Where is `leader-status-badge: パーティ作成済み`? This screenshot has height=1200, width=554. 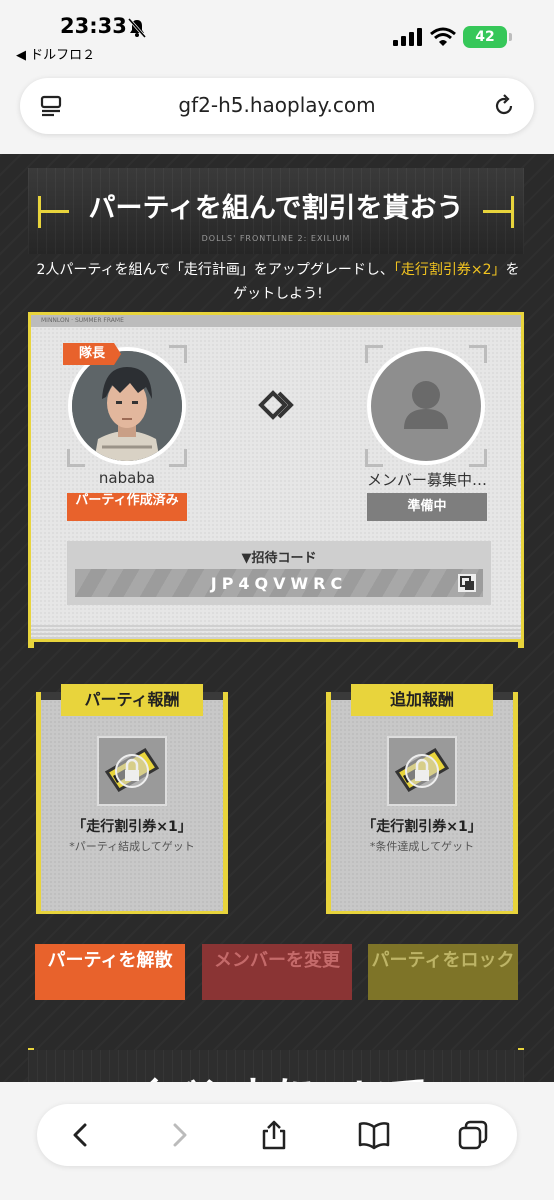
leader-status-badge: パーティ作成済み is located at coordinates (127, 507).